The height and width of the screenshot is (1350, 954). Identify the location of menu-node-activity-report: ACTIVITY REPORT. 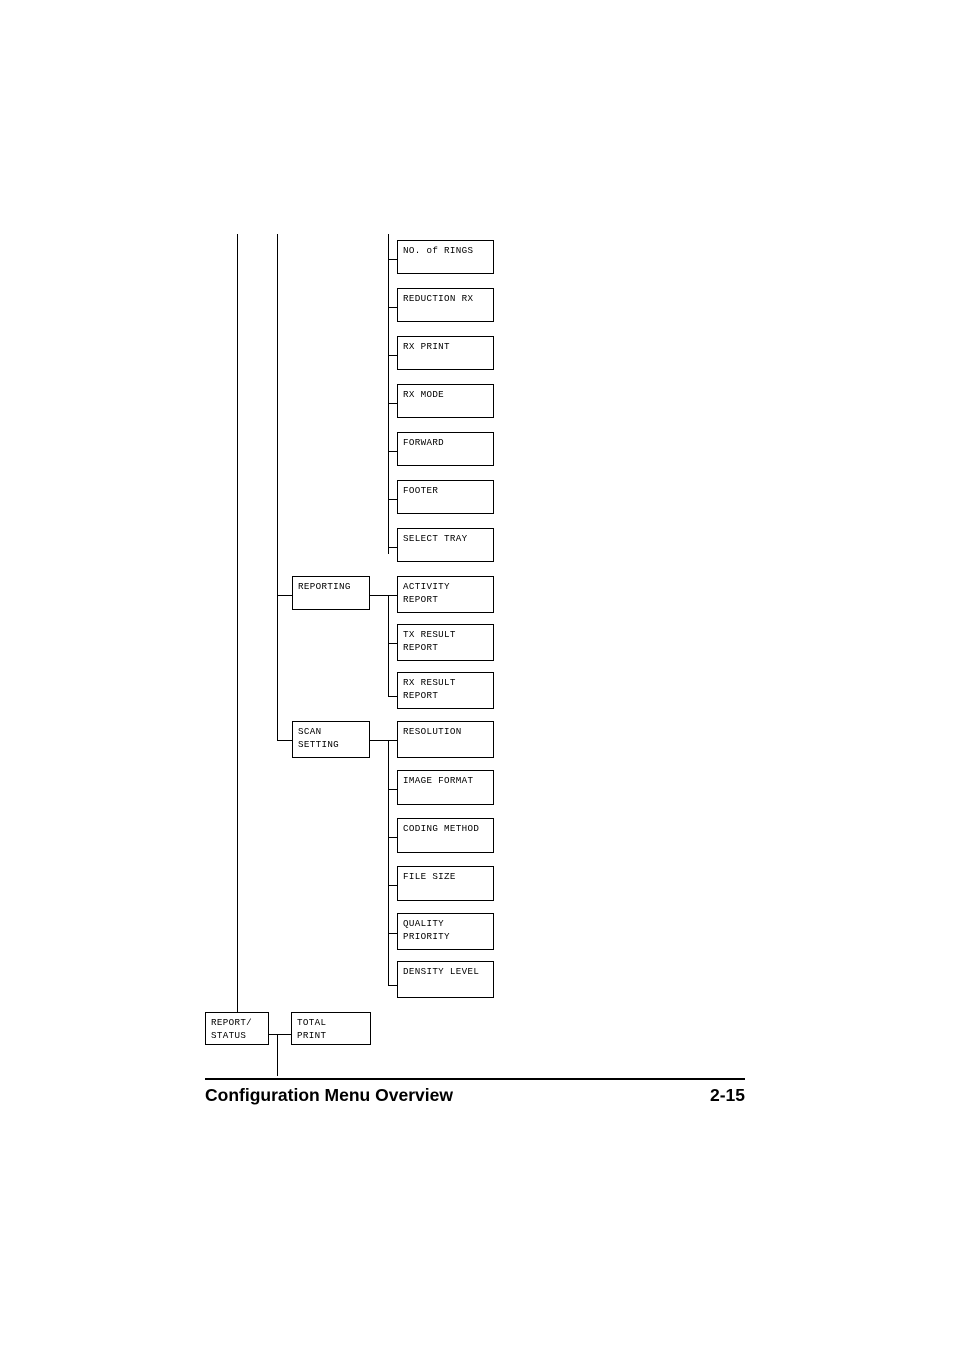
(445, 594).